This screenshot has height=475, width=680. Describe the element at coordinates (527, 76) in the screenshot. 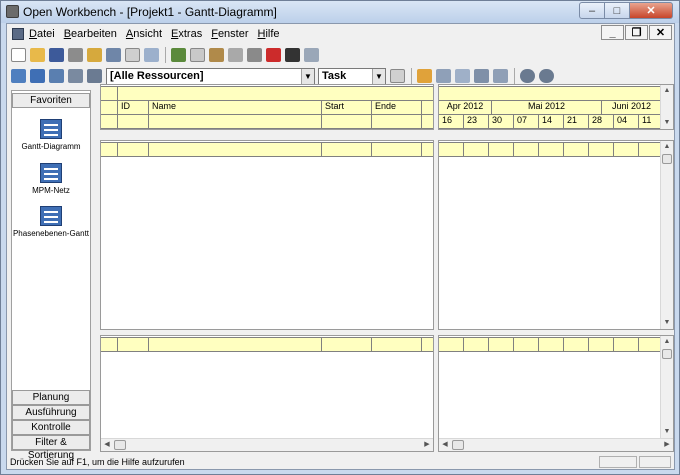

I see `zoom-in-icon` at that location.